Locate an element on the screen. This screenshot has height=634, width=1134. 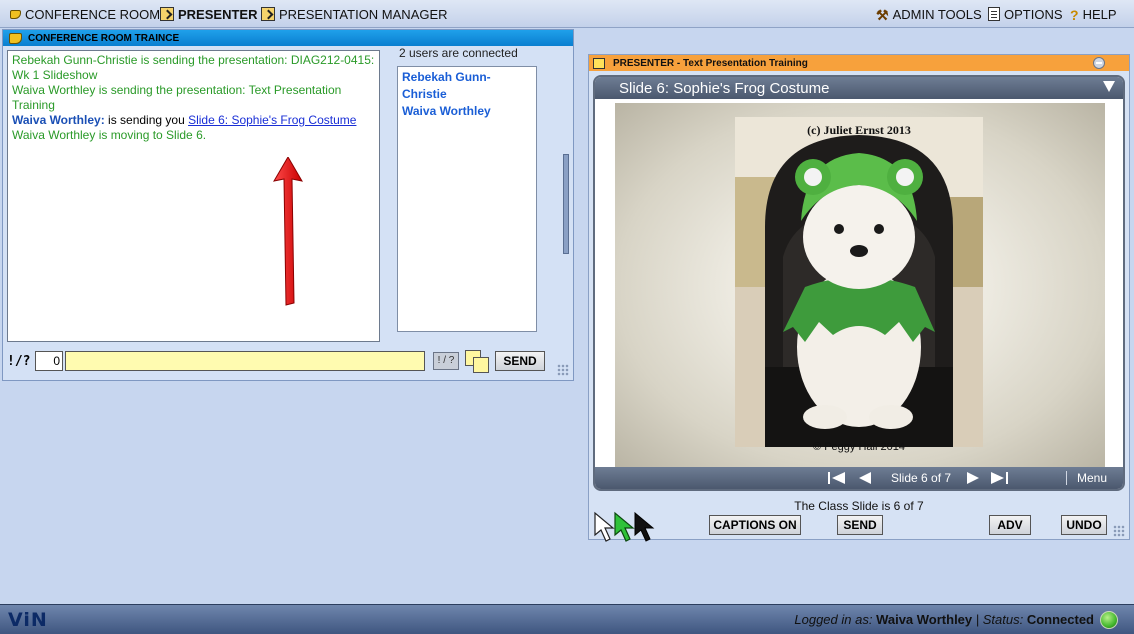
options-menu: OPTIONS is located at coordinates (1025, 14).